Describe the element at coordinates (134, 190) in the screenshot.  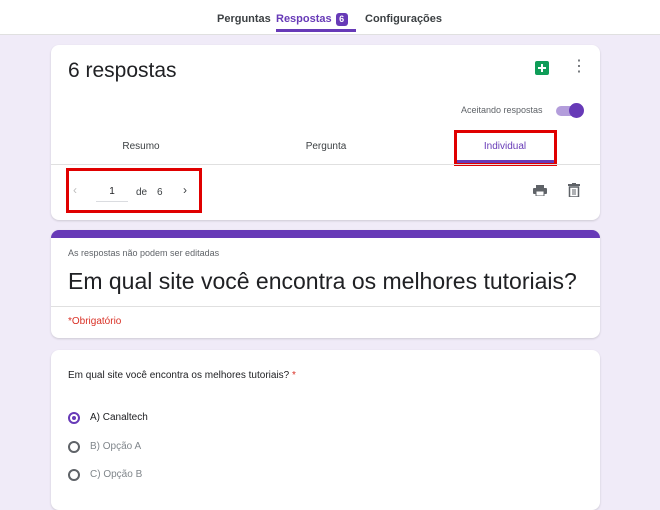
I see `highlight-box-pager` at that location.